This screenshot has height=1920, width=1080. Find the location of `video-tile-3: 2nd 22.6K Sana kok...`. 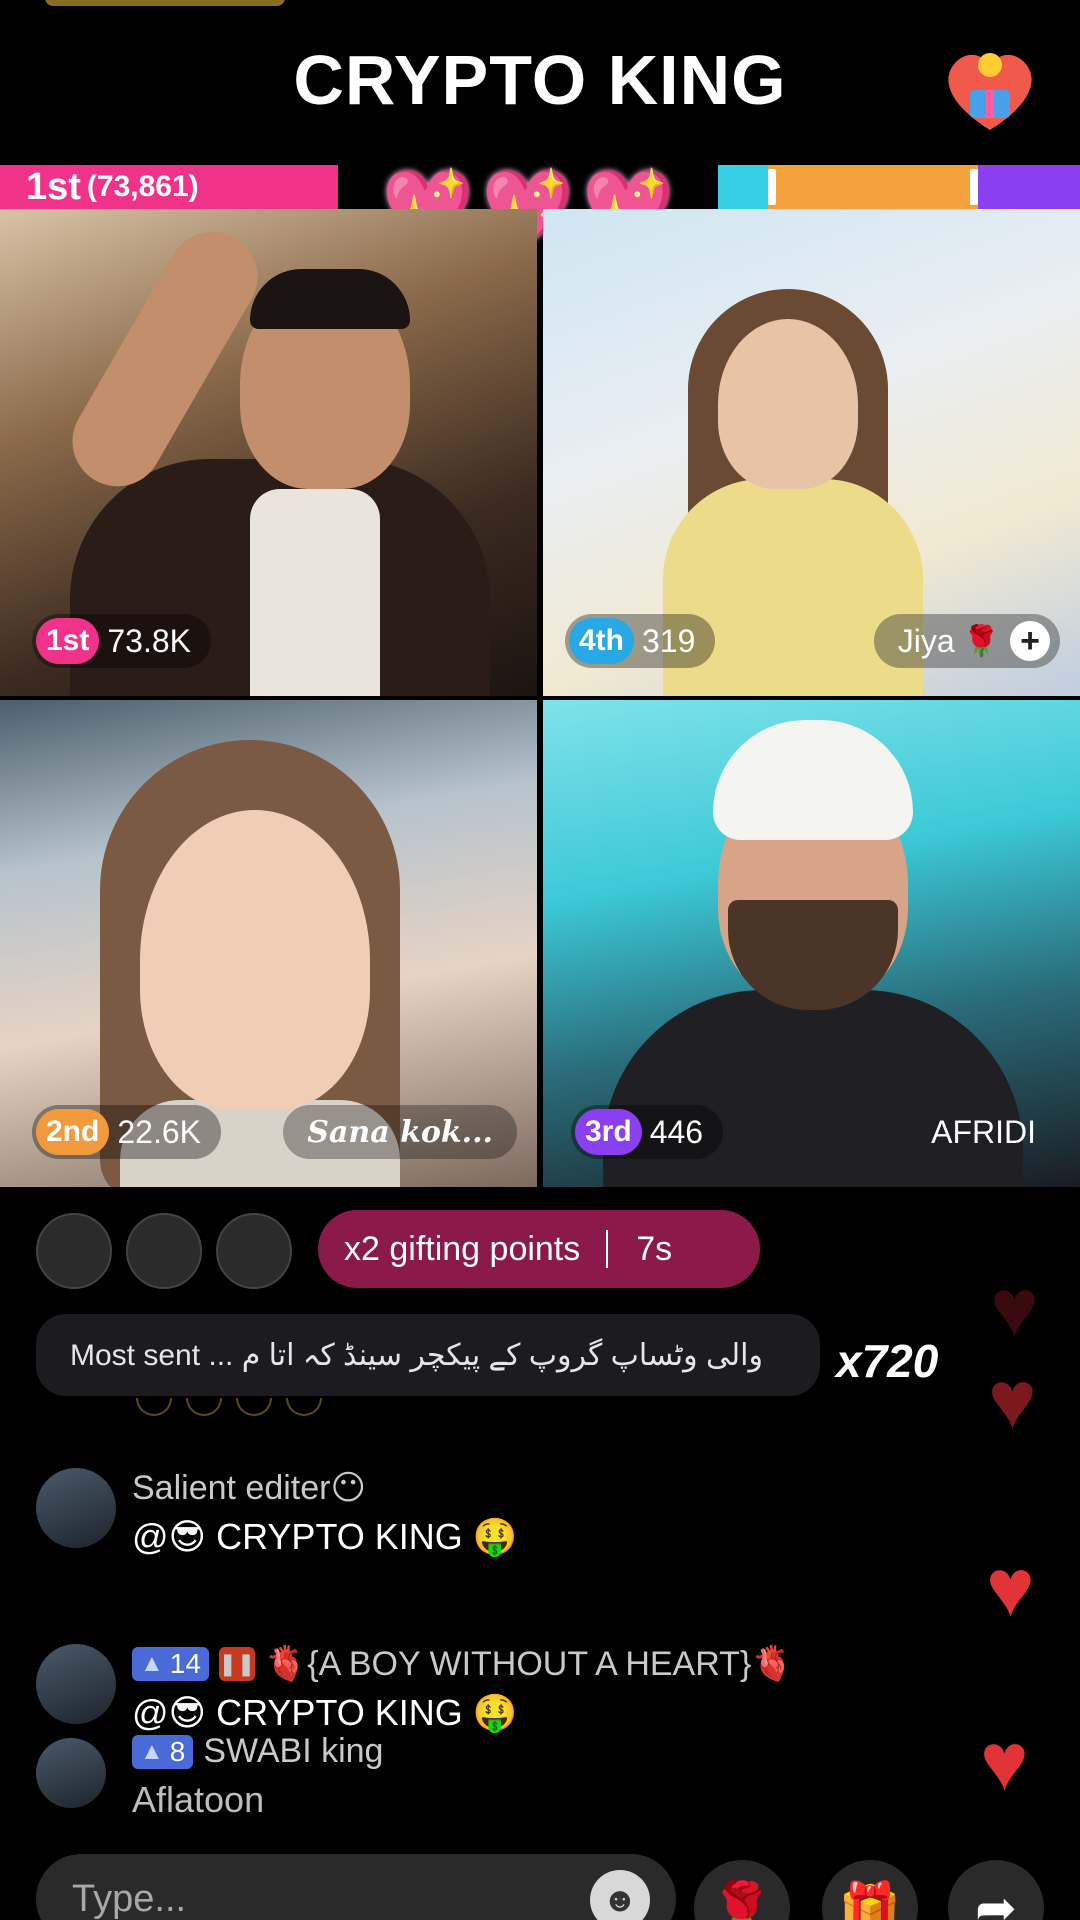

video-tile-3: 2nd 22.6K Sana kok... is located at coordinates (268, 943).